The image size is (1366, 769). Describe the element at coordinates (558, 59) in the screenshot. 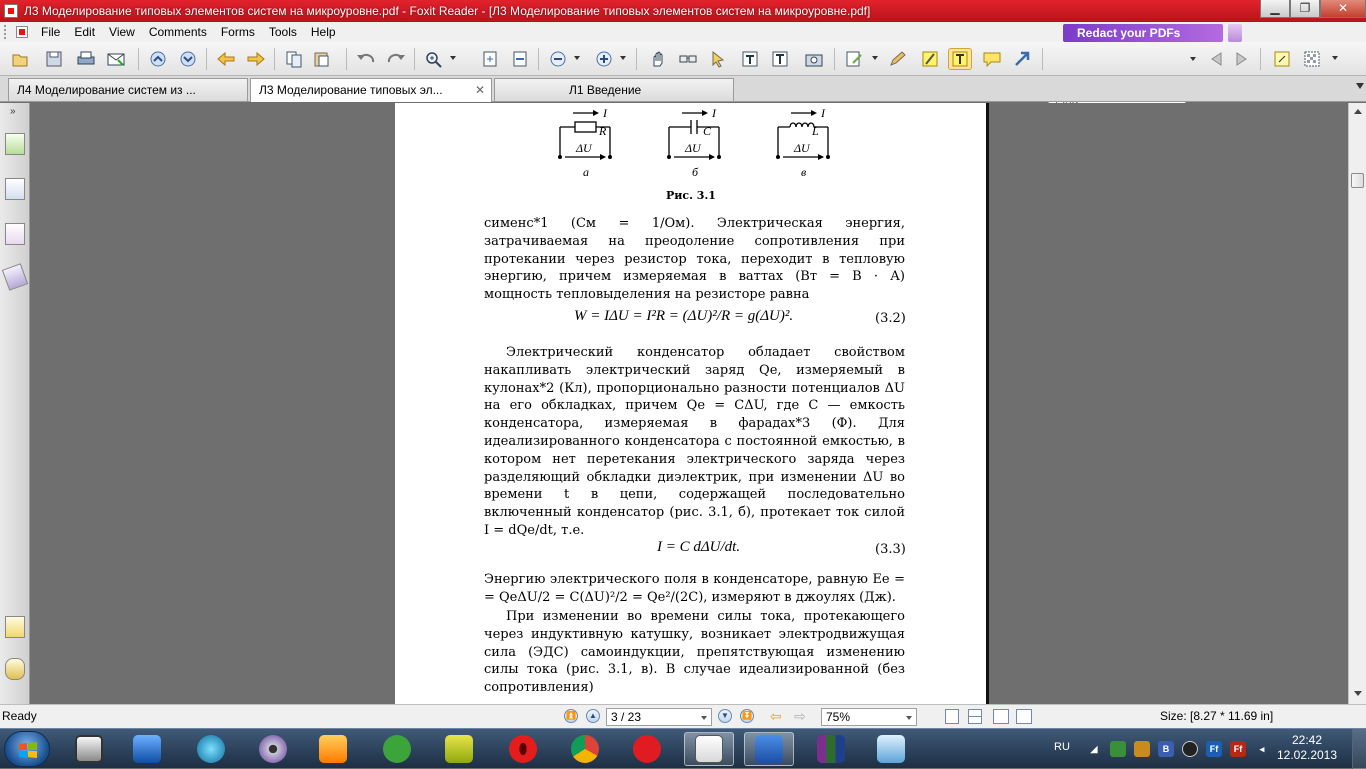

I see `zoom-out-icon` at that location.